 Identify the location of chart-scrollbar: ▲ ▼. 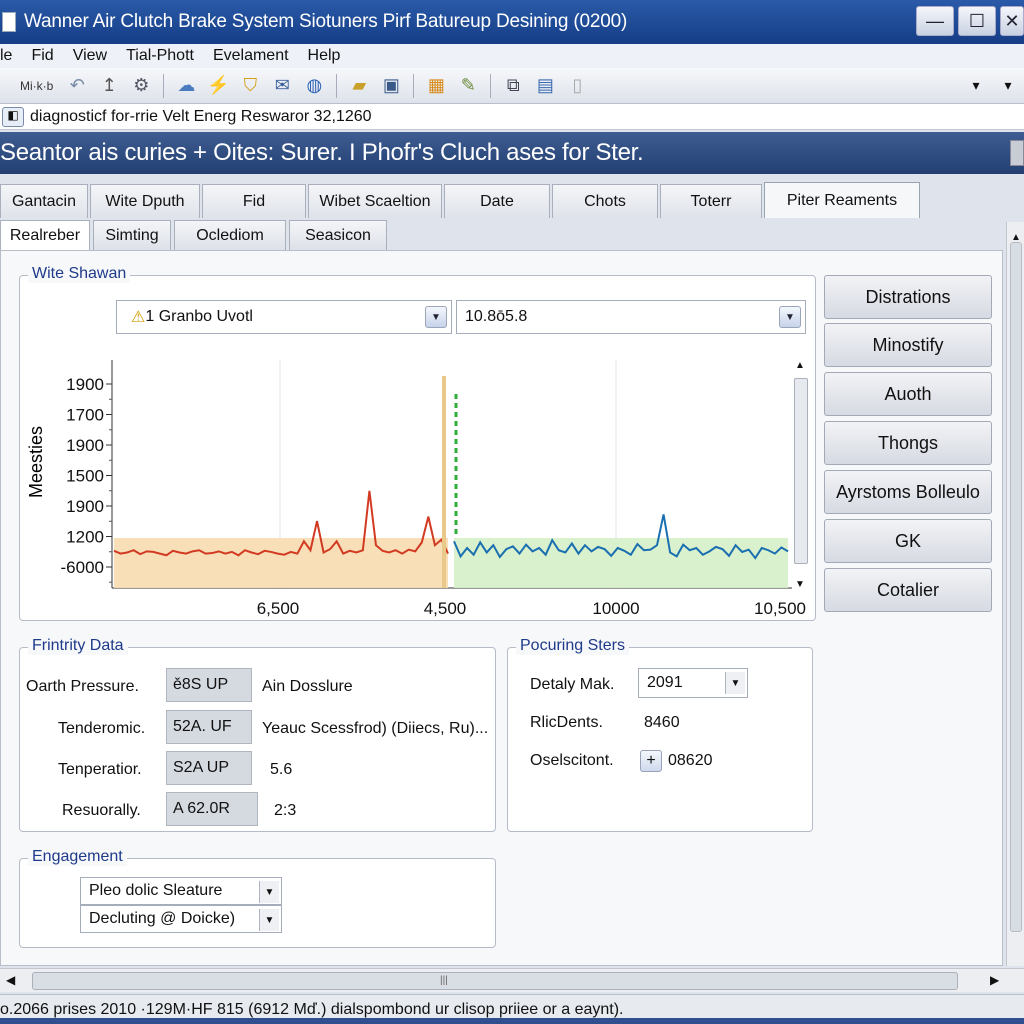
(800, 475).